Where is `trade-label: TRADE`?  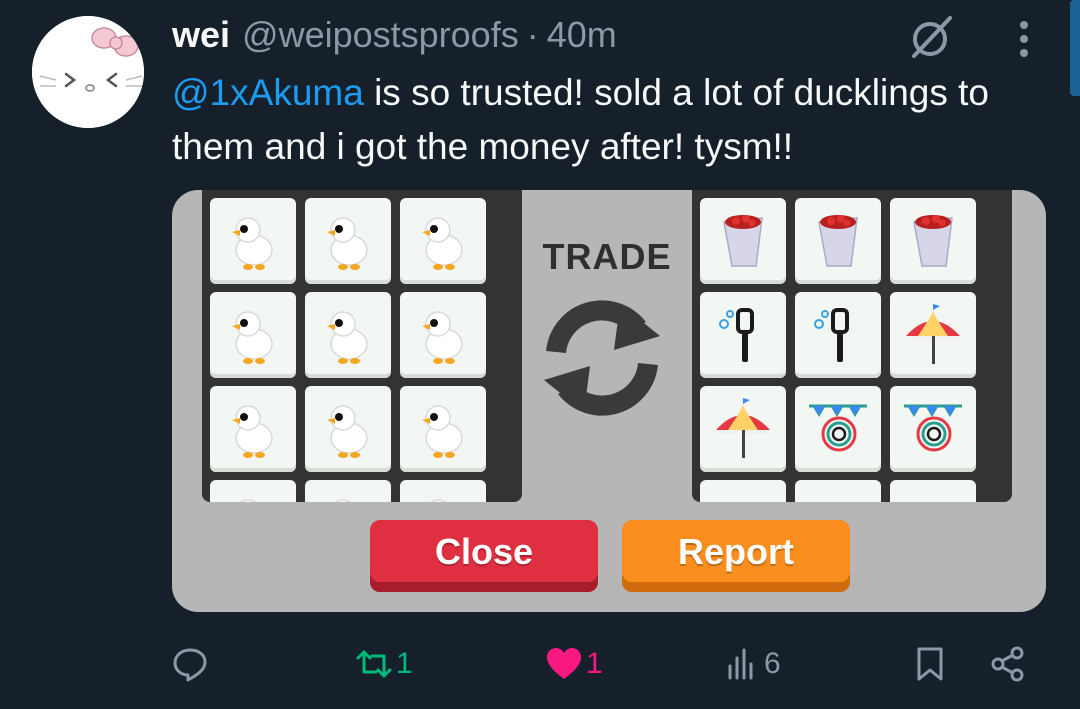 trade-label: TRADE is located at coordinates (607, 256).